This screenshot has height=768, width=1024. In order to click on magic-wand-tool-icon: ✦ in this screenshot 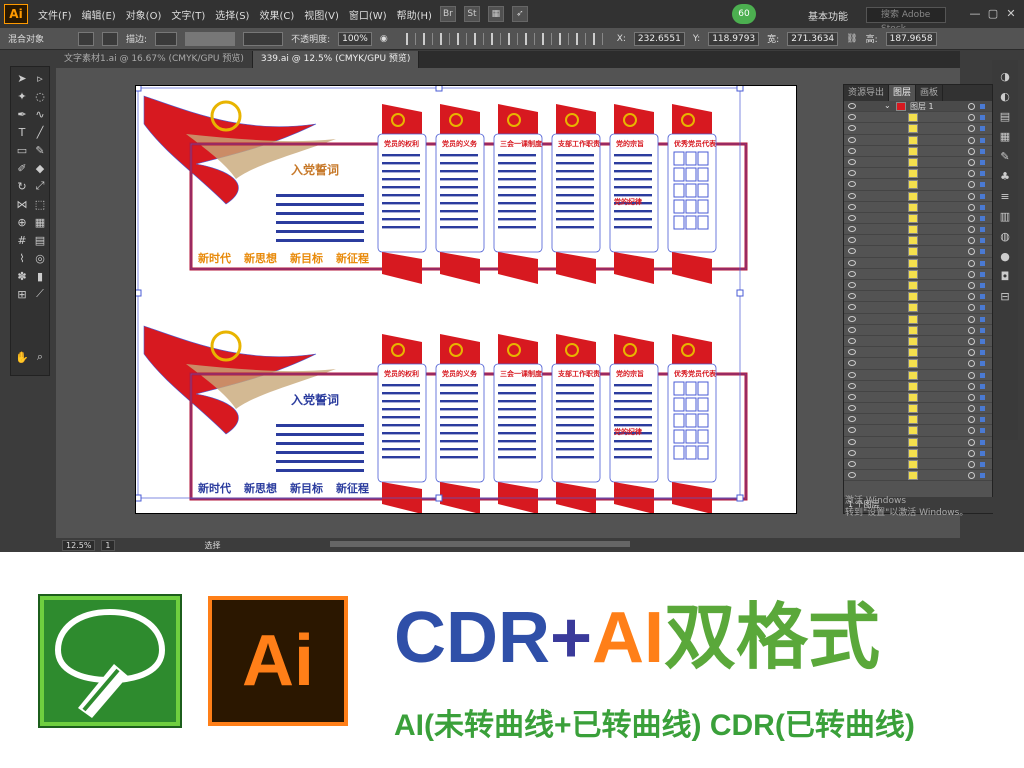, I will do `click(22, 96)`.